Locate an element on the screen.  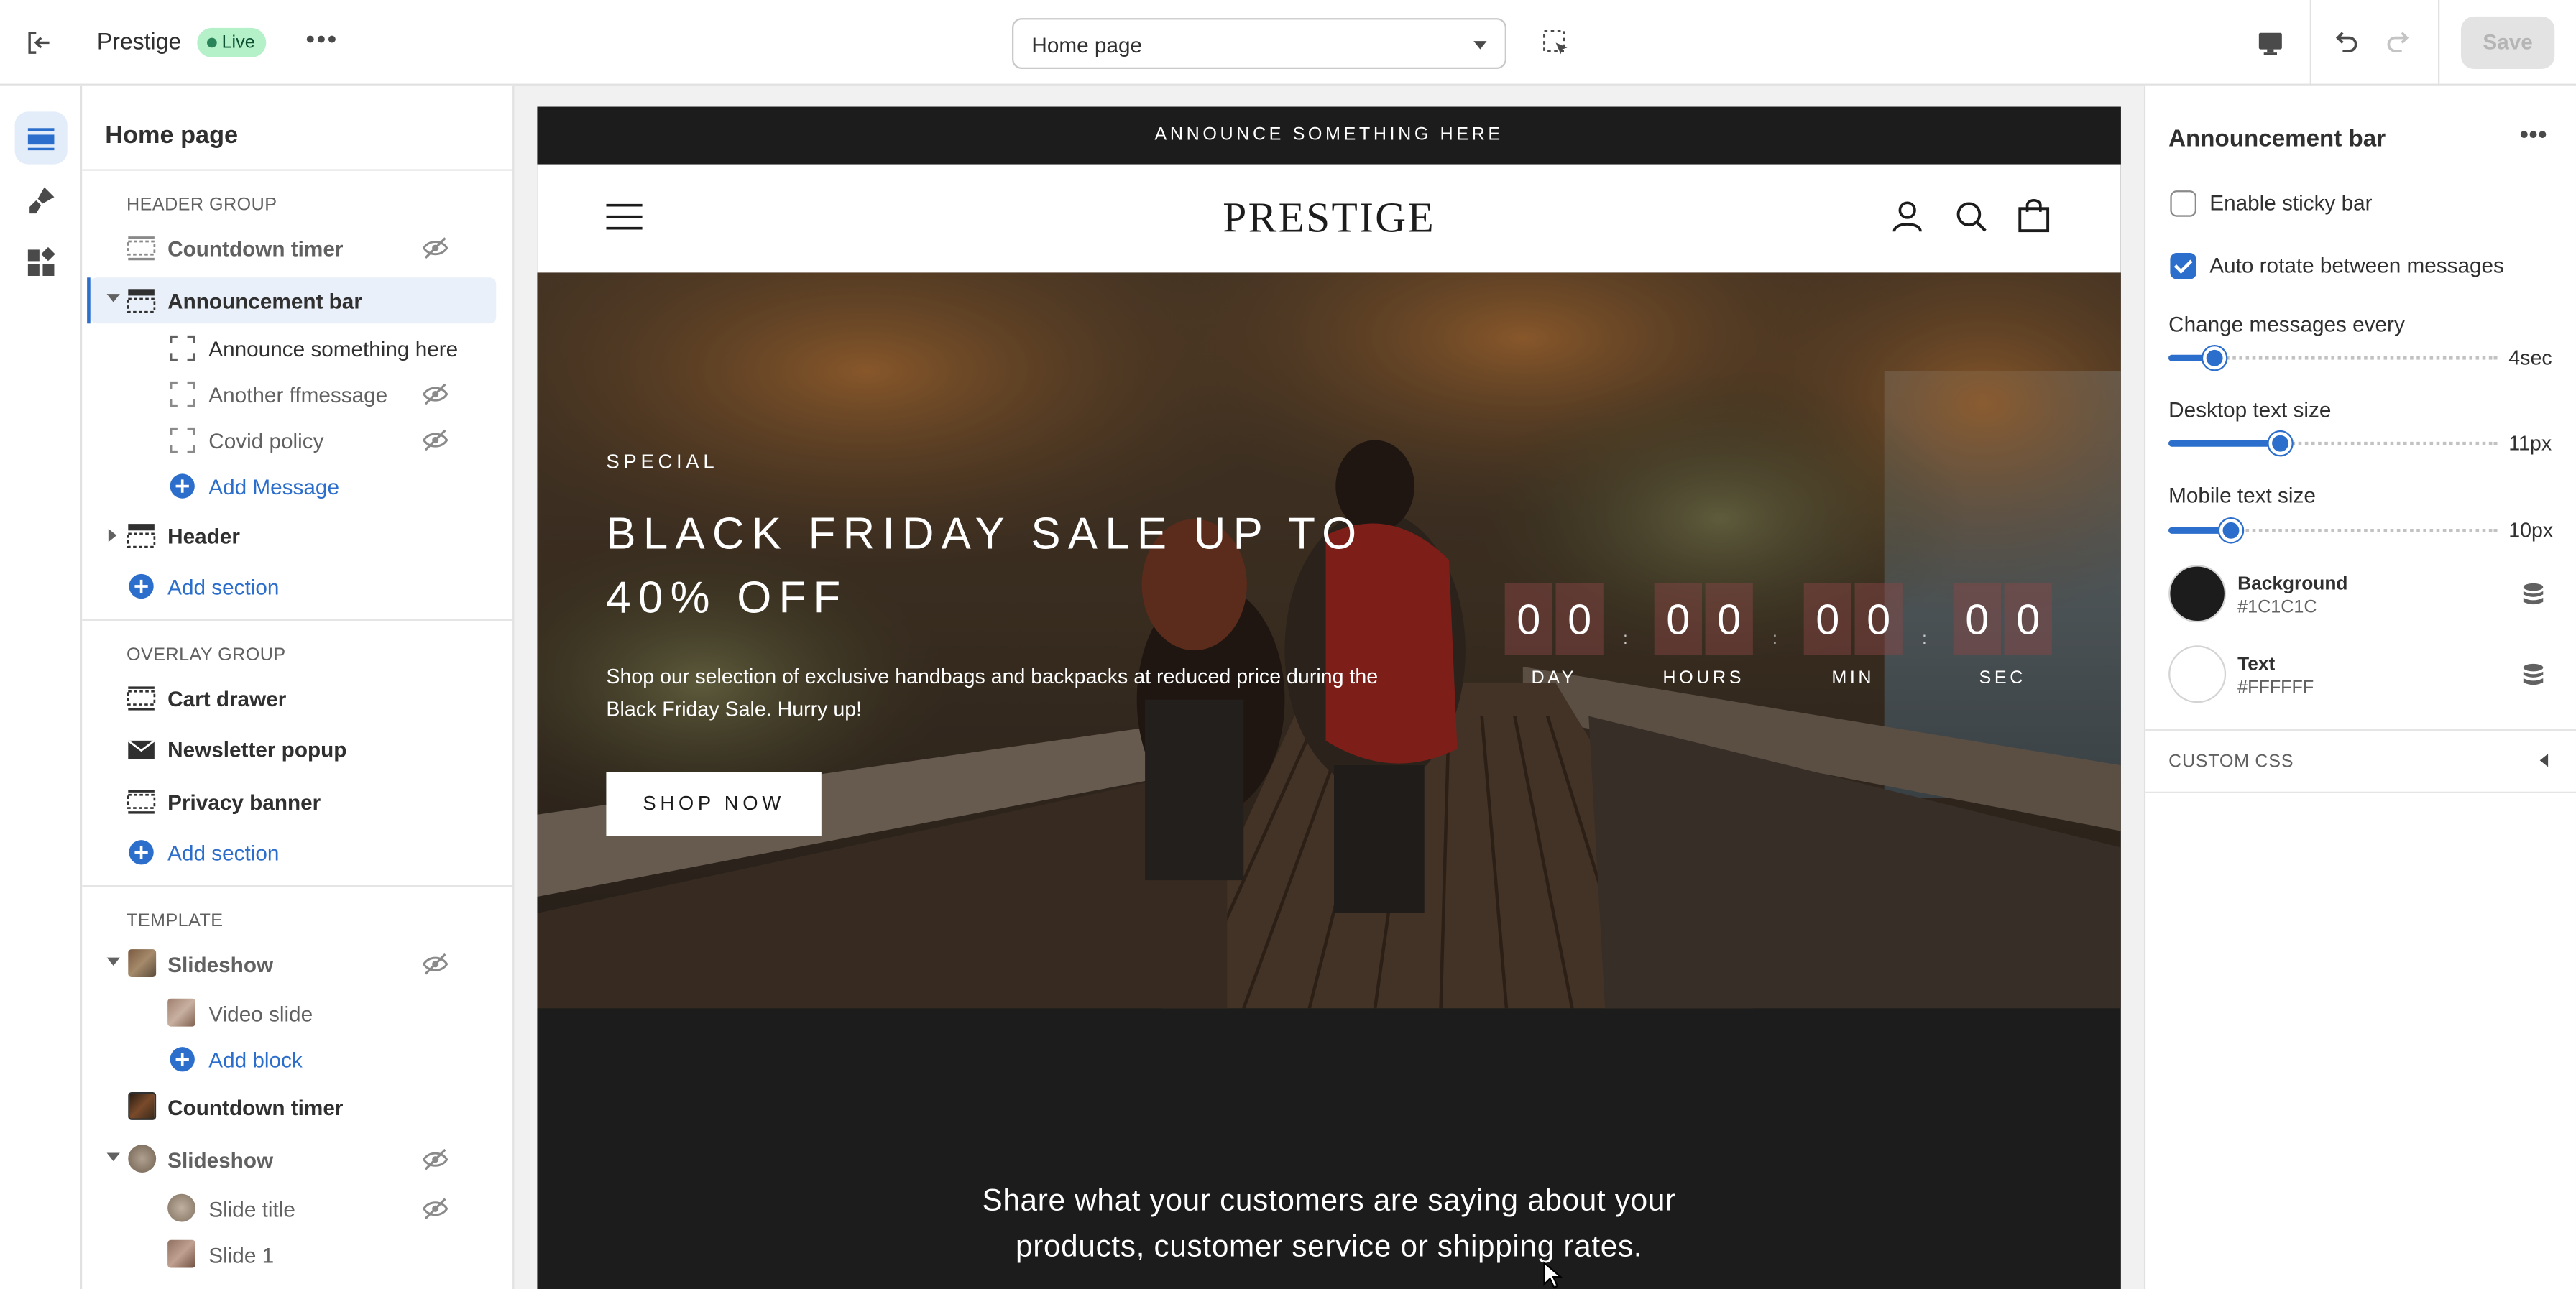
change-messages-slider is located at coordinates (2333, 358).